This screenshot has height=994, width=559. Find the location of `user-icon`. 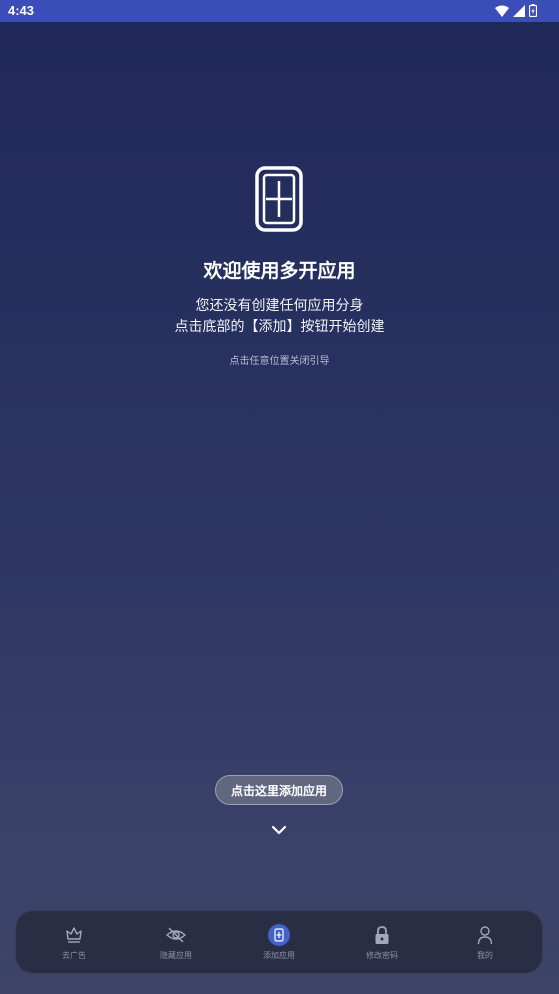

user-icon is located at coordinates (485, 935).